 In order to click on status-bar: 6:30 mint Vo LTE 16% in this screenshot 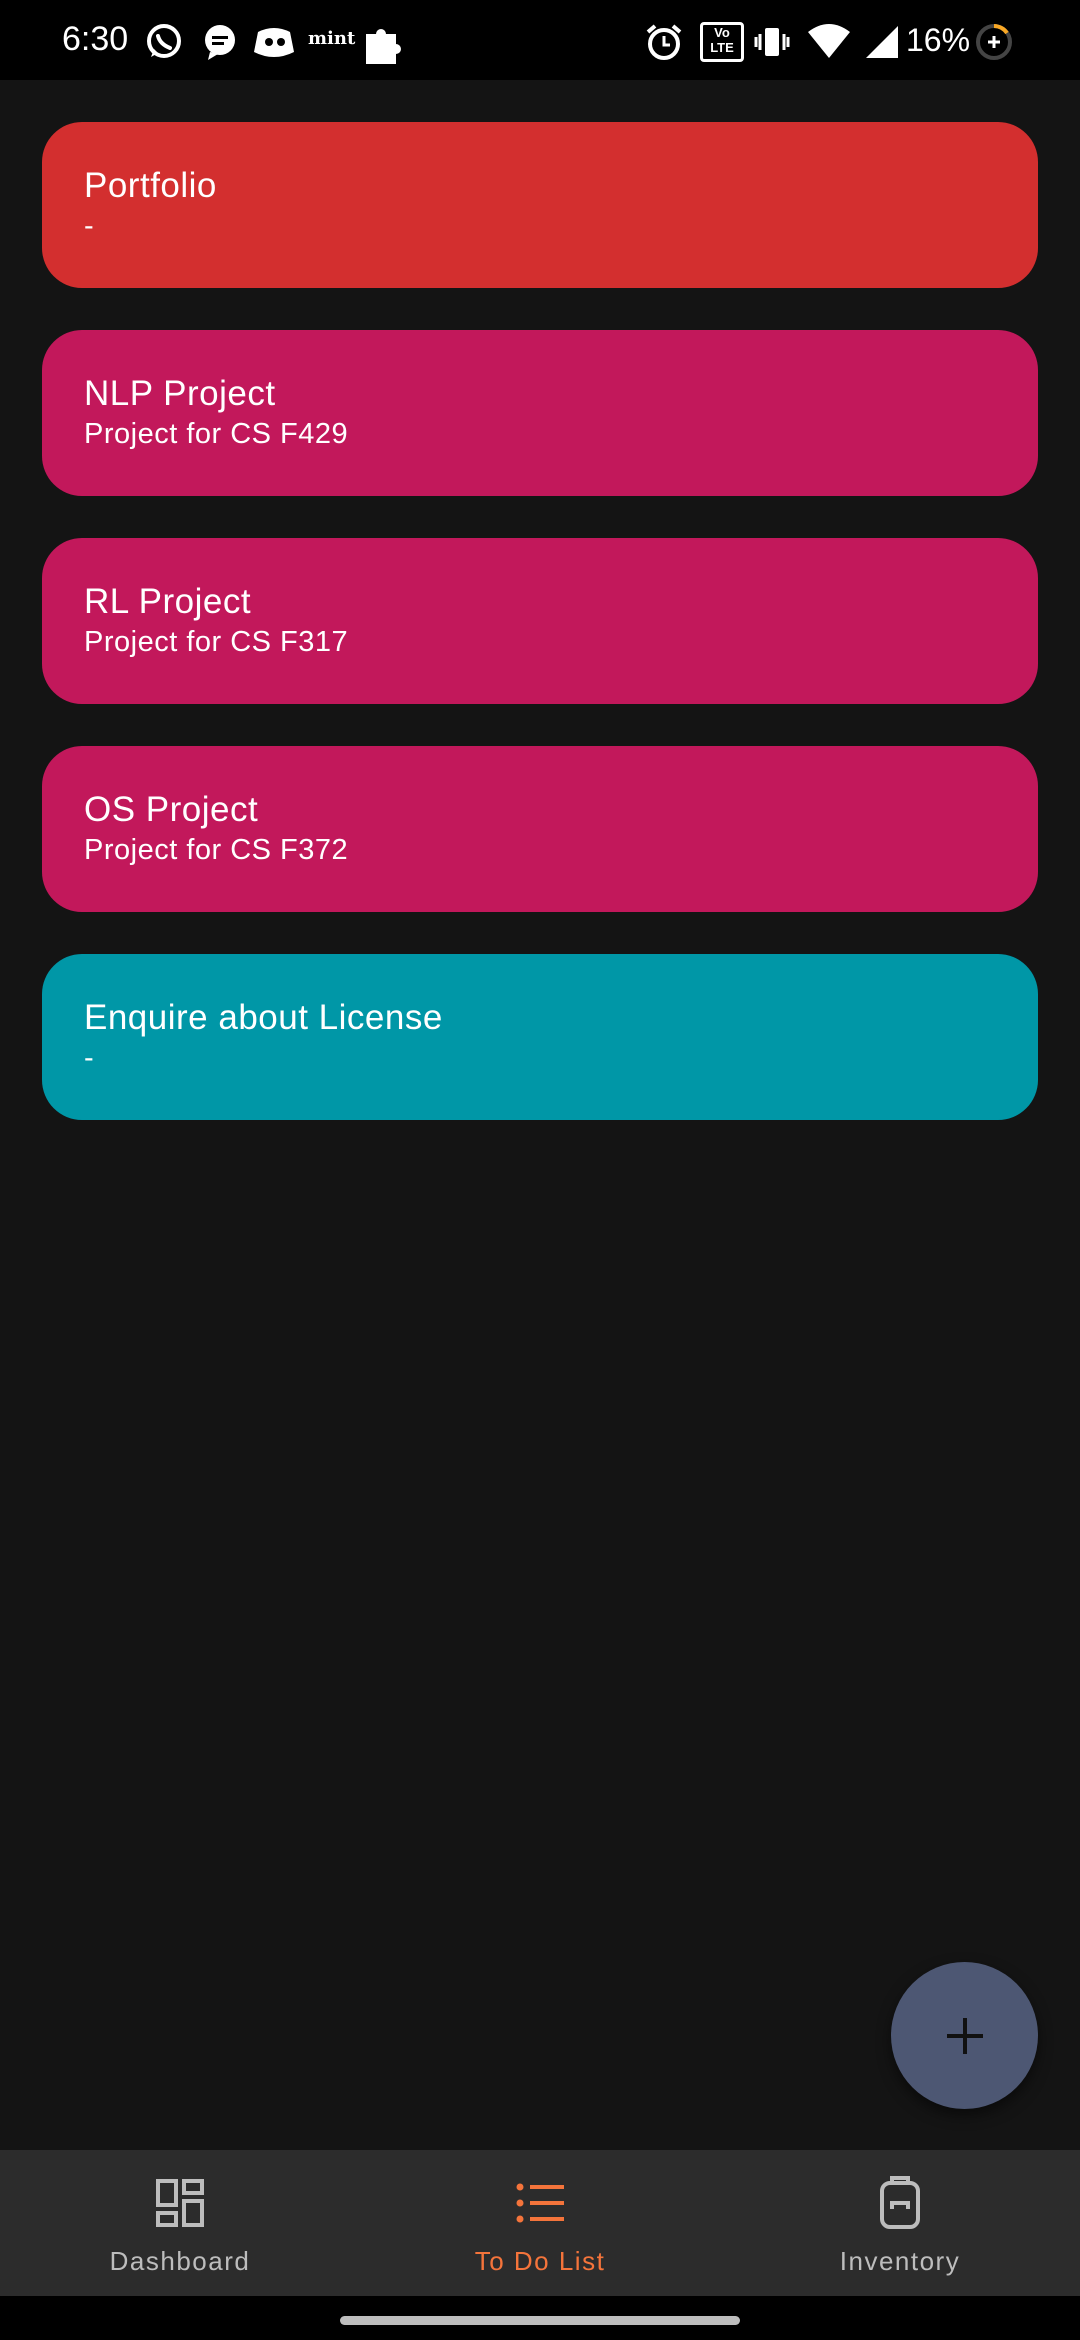, I will do `click(540, 40)`.